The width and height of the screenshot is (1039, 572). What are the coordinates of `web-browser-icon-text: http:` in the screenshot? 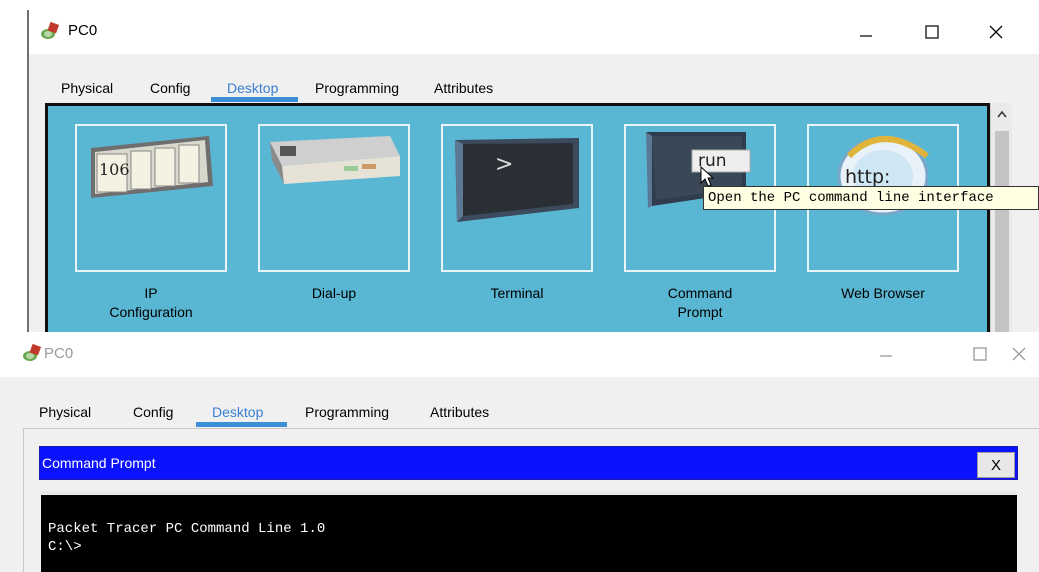 It's located at (868, 177).